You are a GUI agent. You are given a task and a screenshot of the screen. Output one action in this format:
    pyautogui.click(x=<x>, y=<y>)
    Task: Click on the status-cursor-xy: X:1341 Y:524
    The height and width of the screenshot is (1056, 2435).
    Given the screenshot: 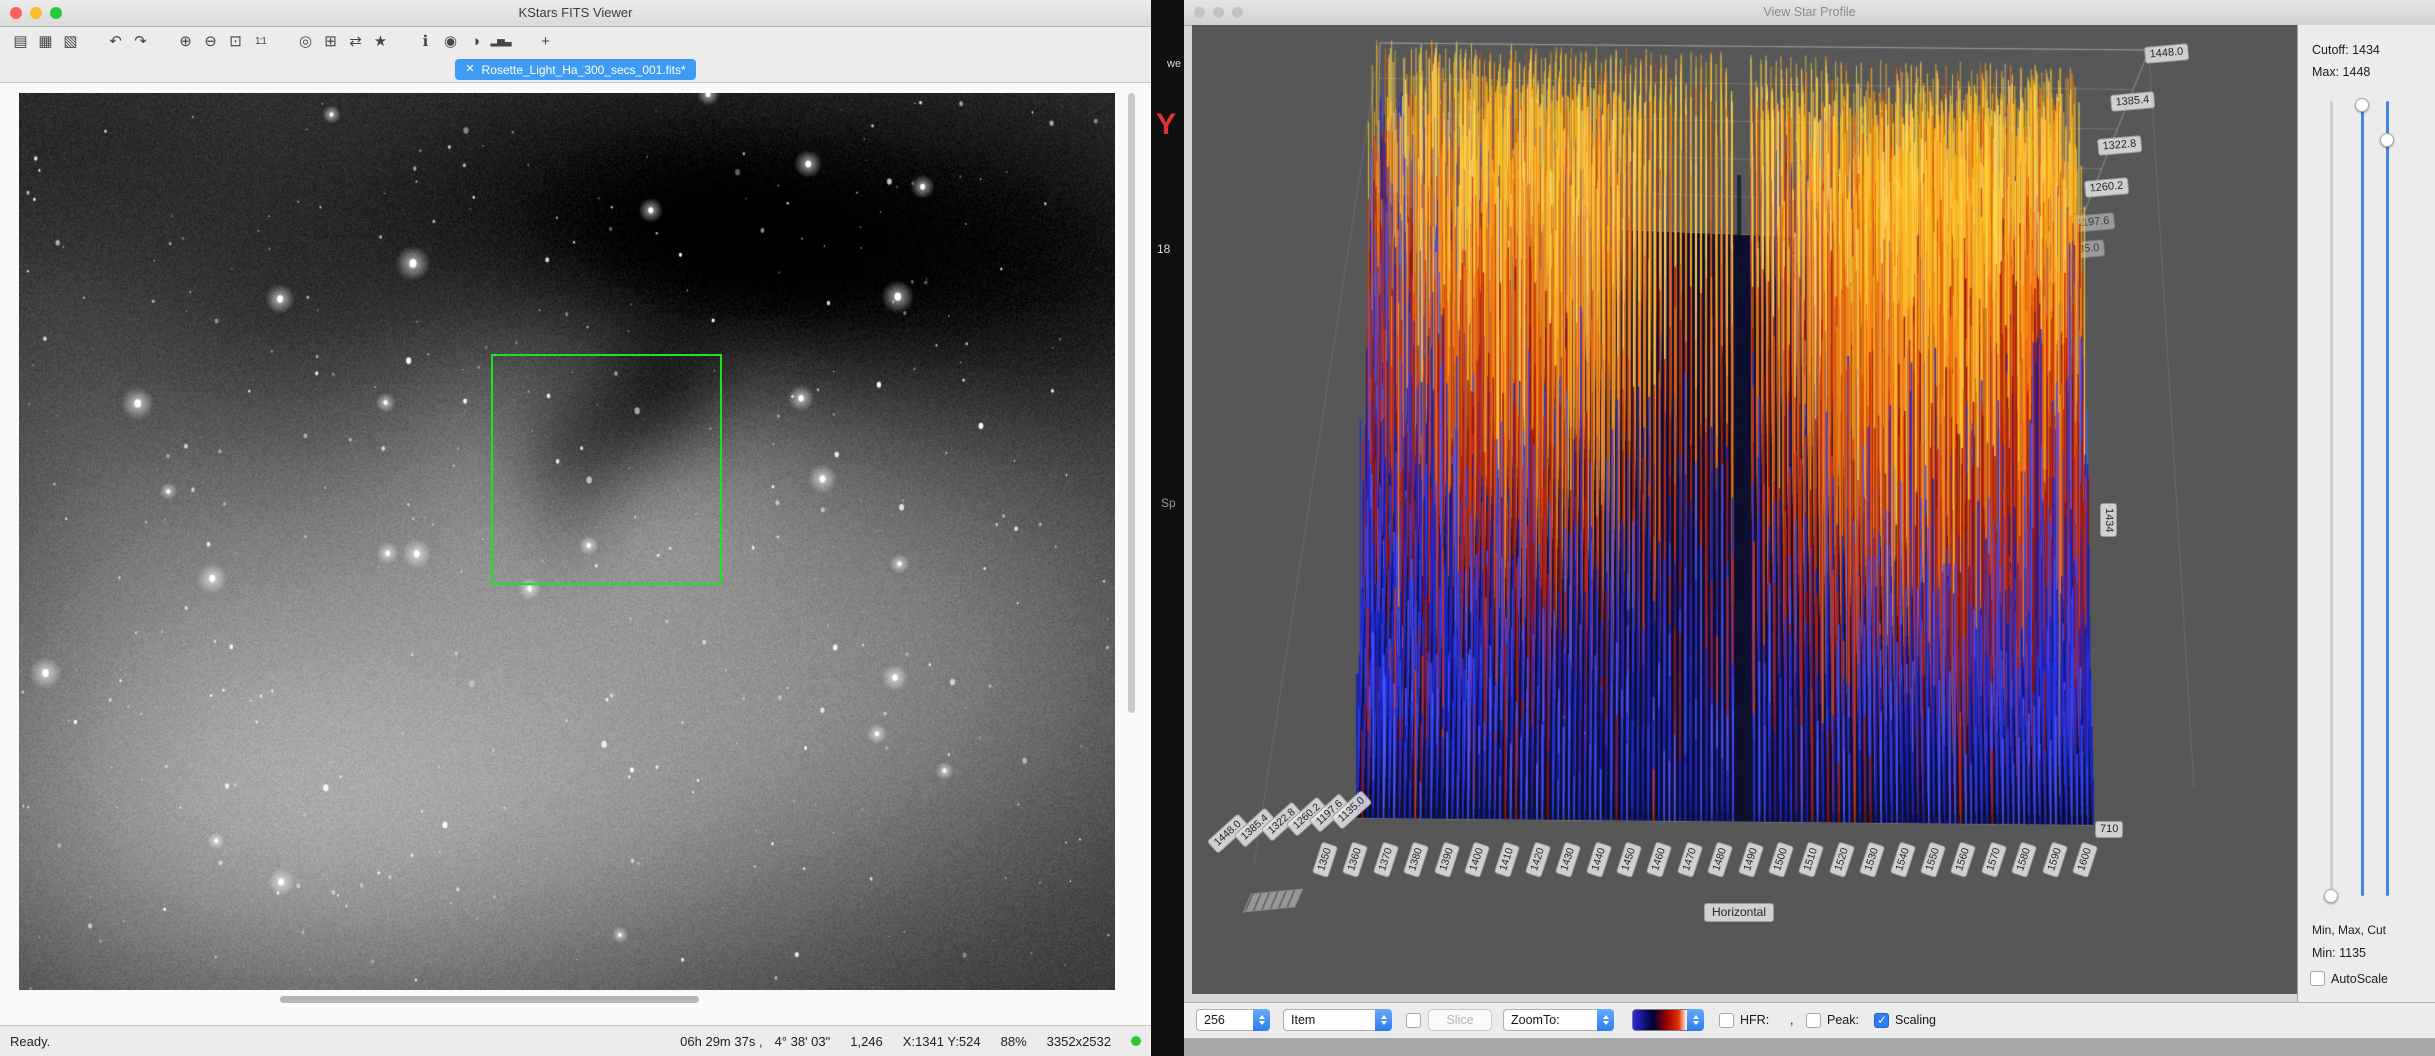 What is the action you would take?
    pyautogui.click(x=941, y=1041)
    